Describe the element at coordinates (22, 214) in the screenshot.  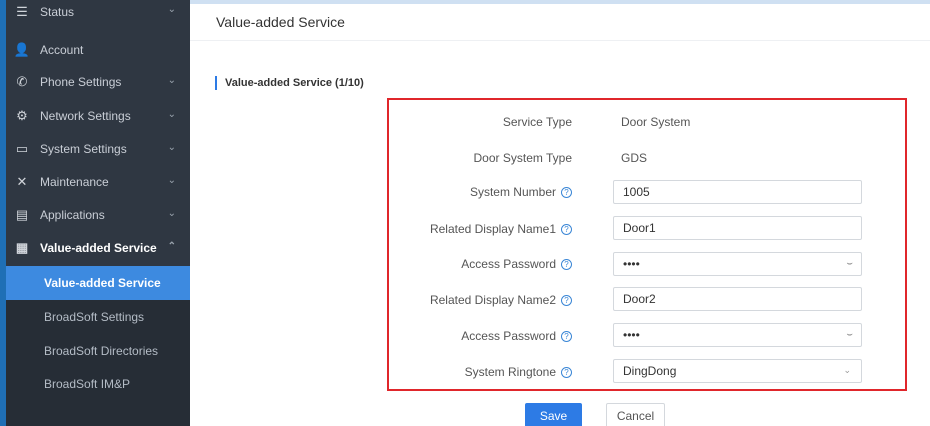
I see `applications-icon: ▤` at that location.